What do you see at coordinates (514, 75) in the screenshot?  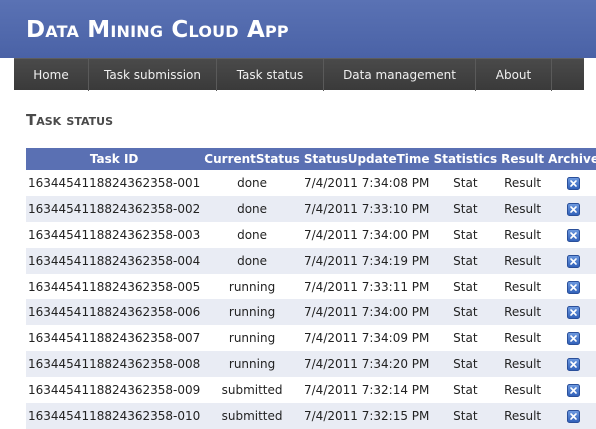 I see `nav-item-about: About` at bounding box center [514, 75].